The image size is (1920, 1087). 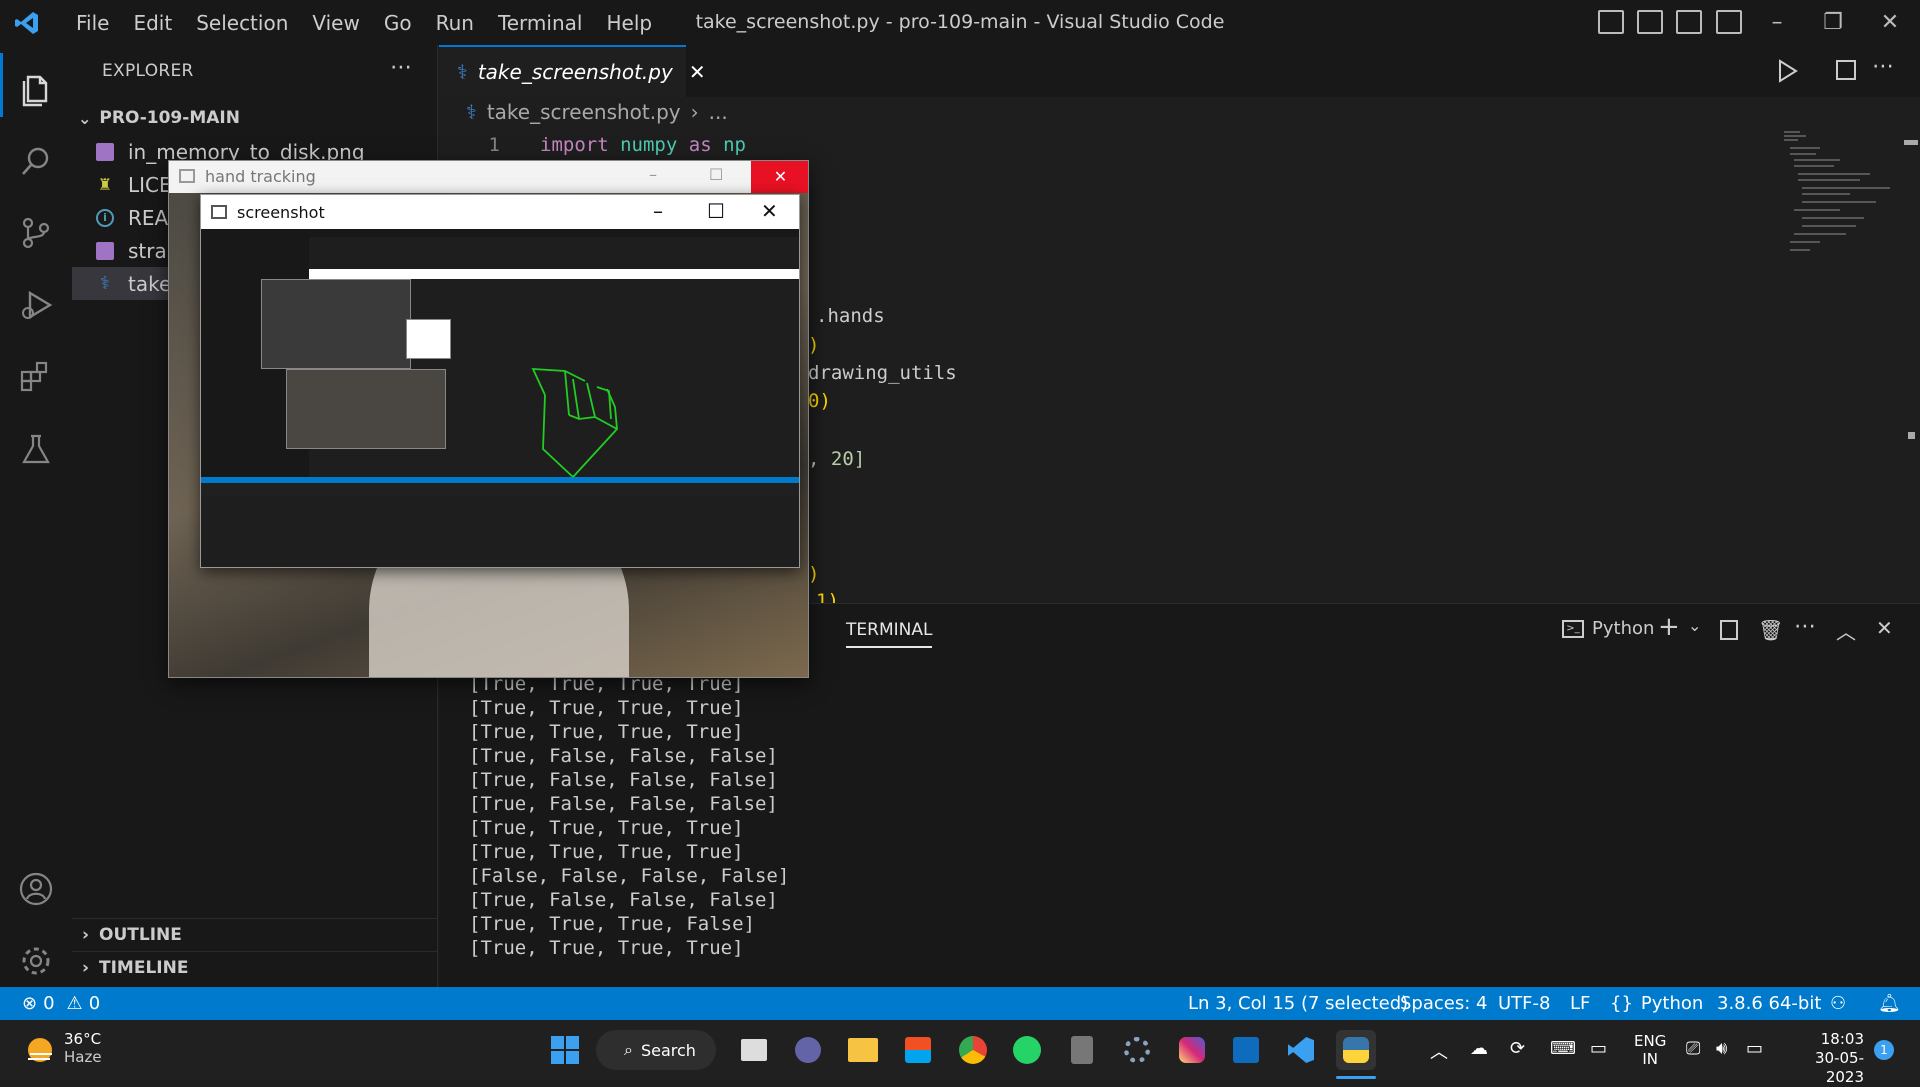 I want to click on chevron-down-icon: ⌄, so click(x=1694, y=625).